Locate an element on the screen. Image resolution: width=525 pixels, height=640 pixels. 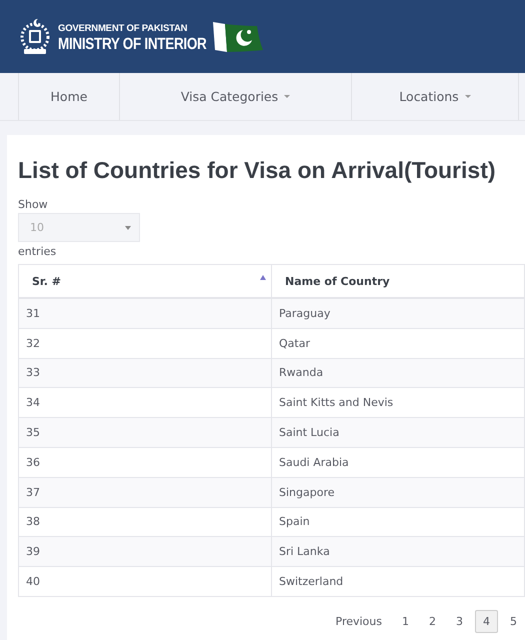
previous-link: Previous is located at coordinates (359, 621).